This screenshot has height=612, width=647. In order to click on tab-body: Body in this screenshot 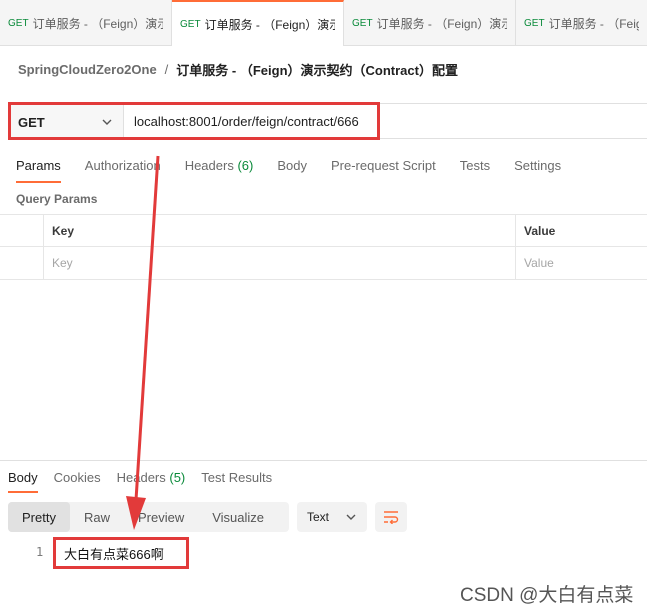, I will do `click(292, 170)`.